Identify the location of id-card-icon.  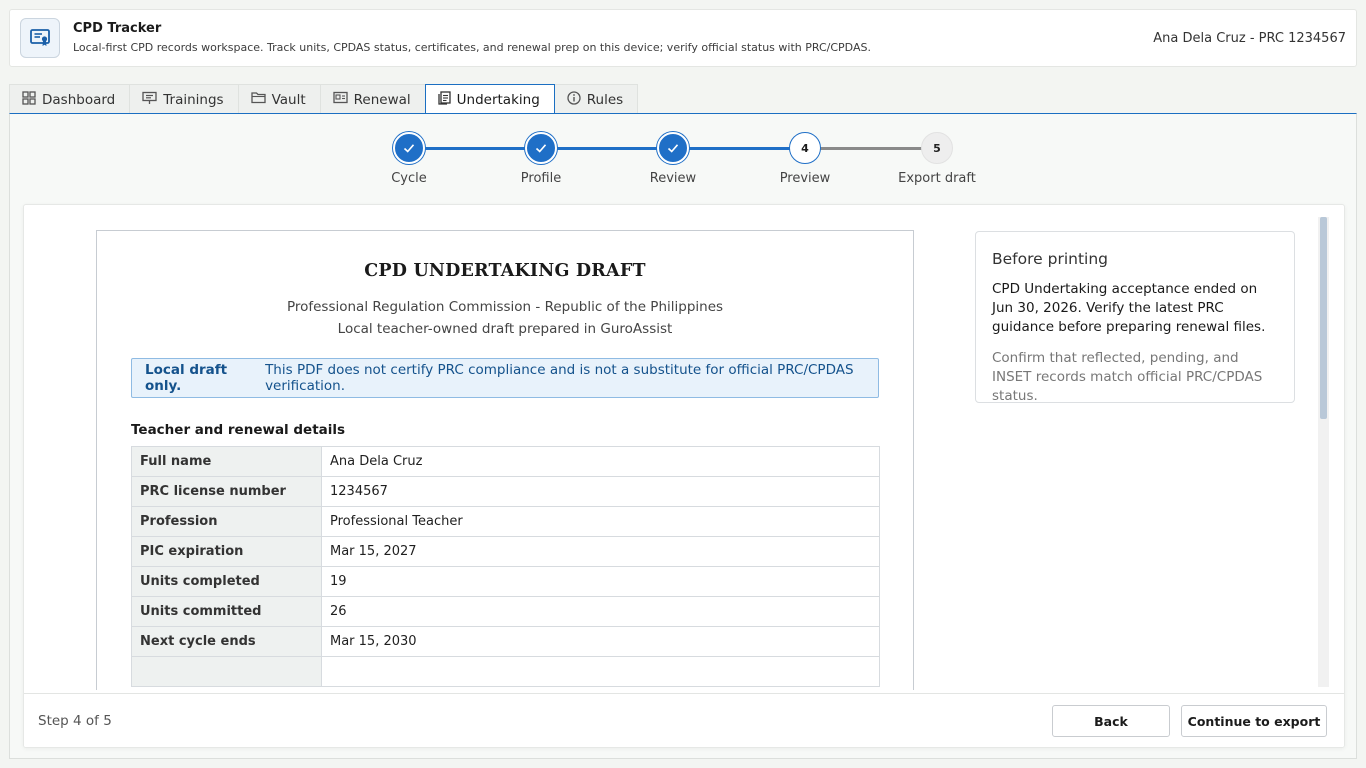
(343, 99).